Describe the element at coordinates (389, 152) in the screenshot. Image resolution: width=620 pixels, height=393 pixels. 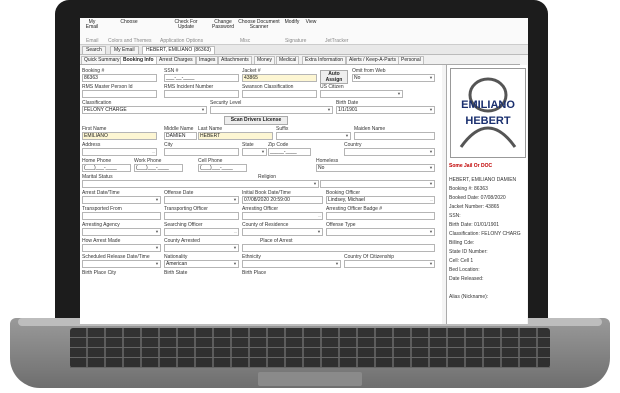
I see `country-select: ▼` at that location.